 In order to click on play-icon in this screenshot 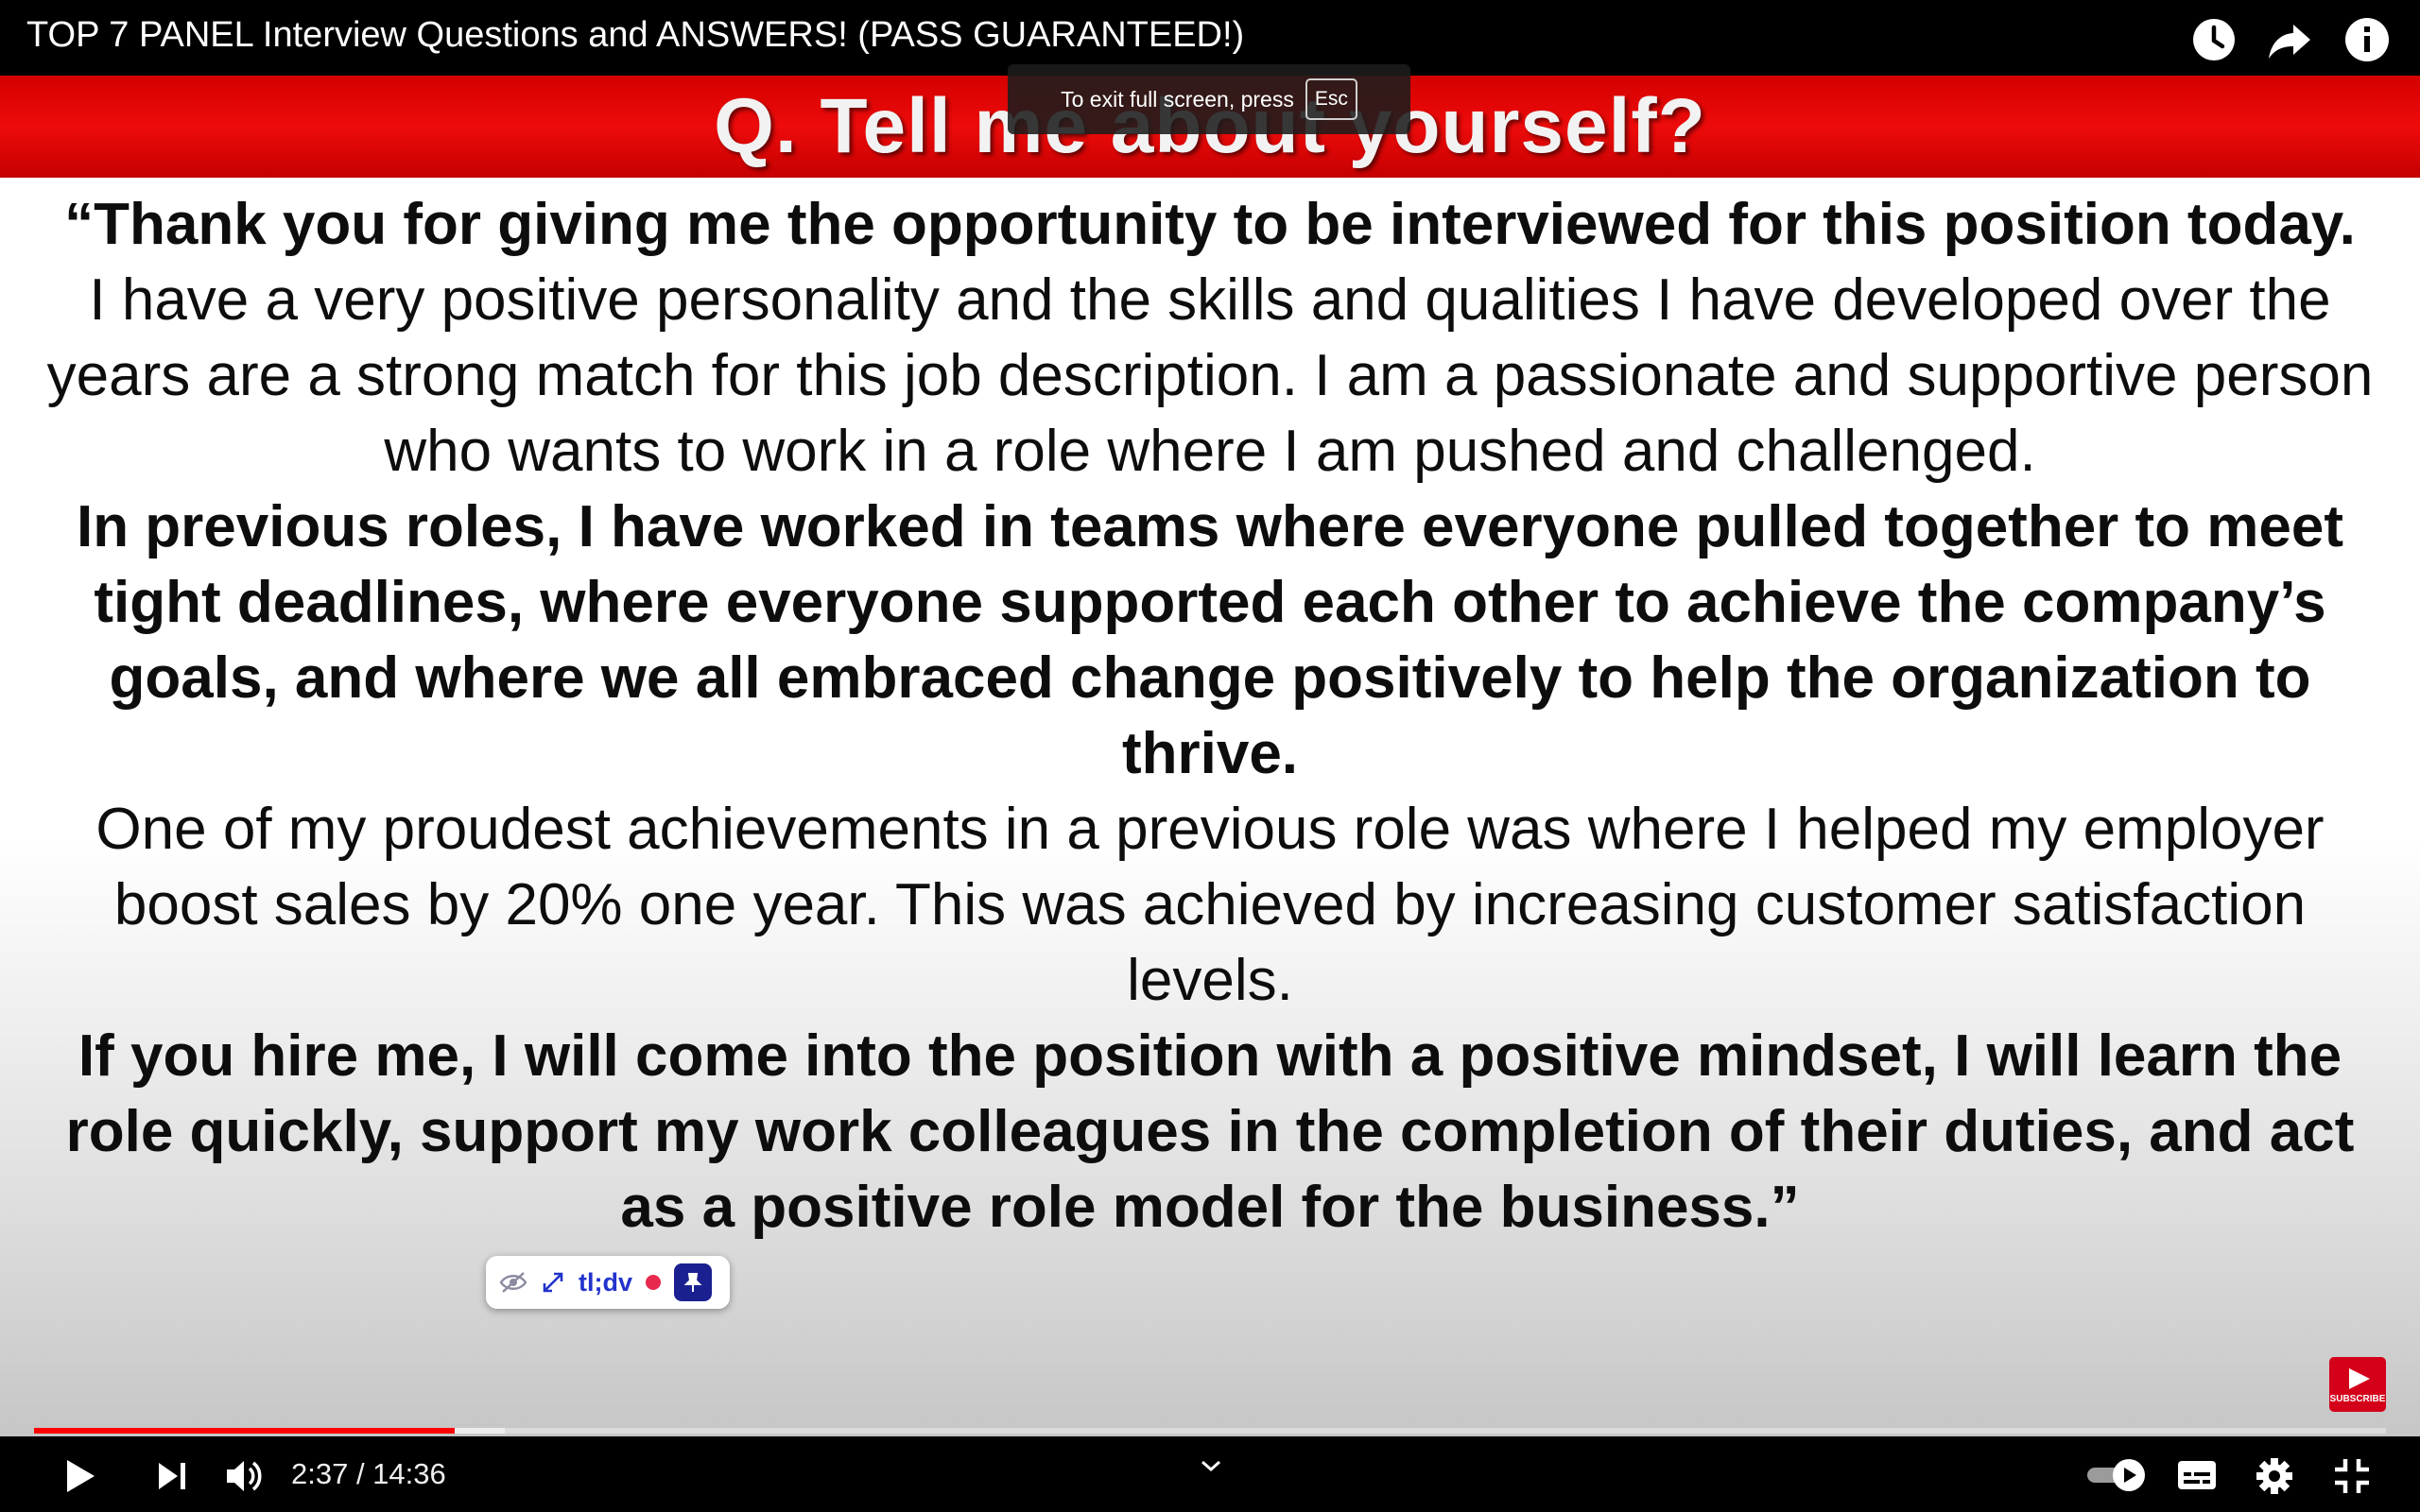, I will do `click(79, 1476)`.